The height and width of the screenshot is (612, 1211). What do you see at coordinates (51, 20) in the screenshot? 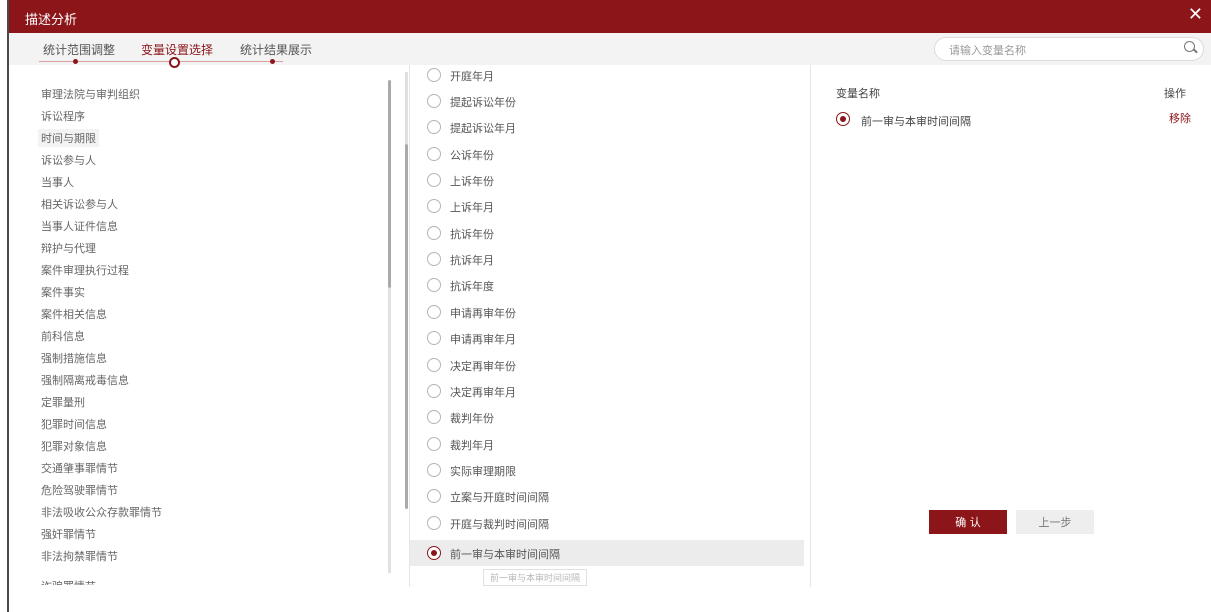
I see `dialog-title: 描述分析` at bounding box center [51, 20].